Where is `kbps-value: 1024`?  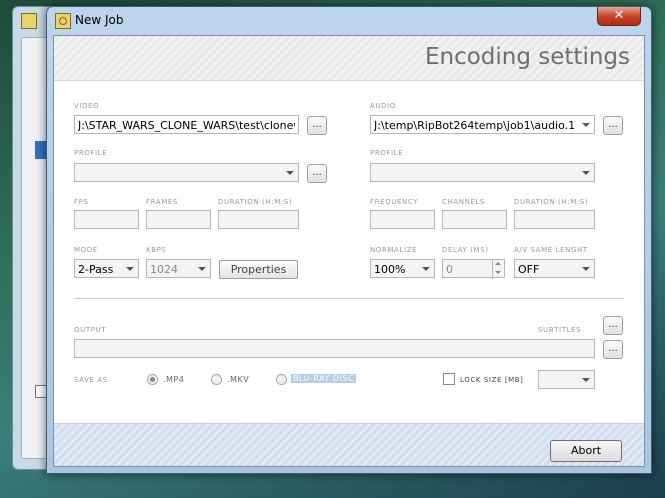 kbps-value: 1024 is located at coordinates (164, 269).